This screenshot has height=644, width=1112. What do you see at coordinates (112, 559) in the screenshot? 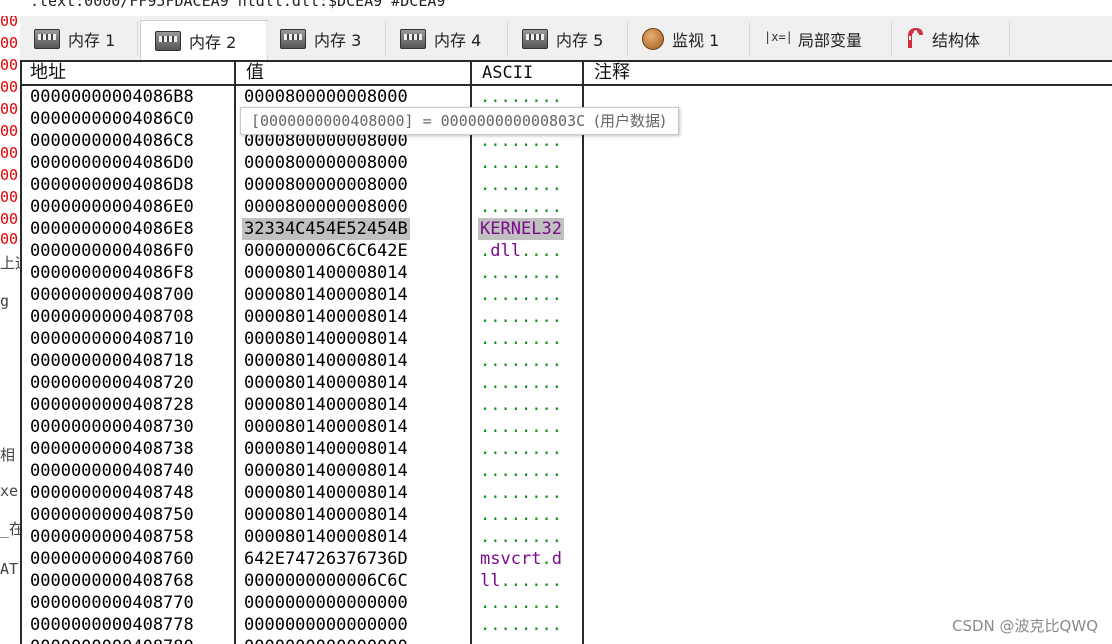
I see `row-address: 0000000000408760` at bounding box center [112, 559].